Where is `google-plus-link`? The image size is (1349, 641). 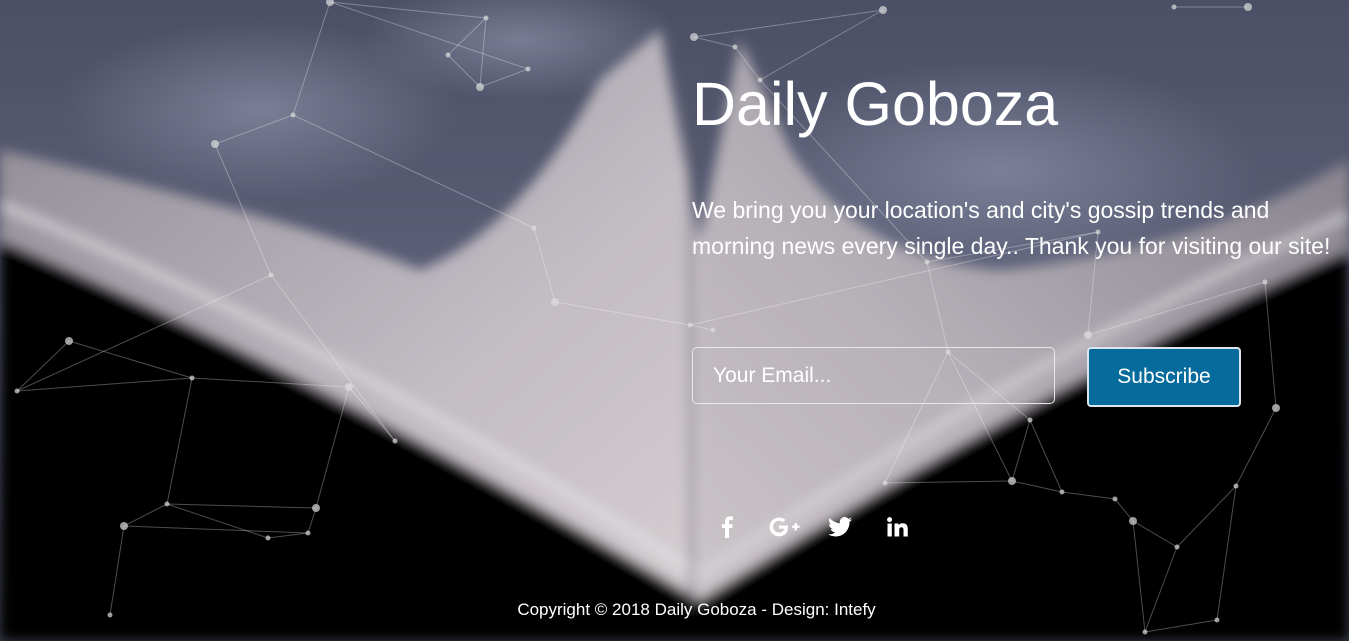
google-plus-link is located at coordinates (784, 527).